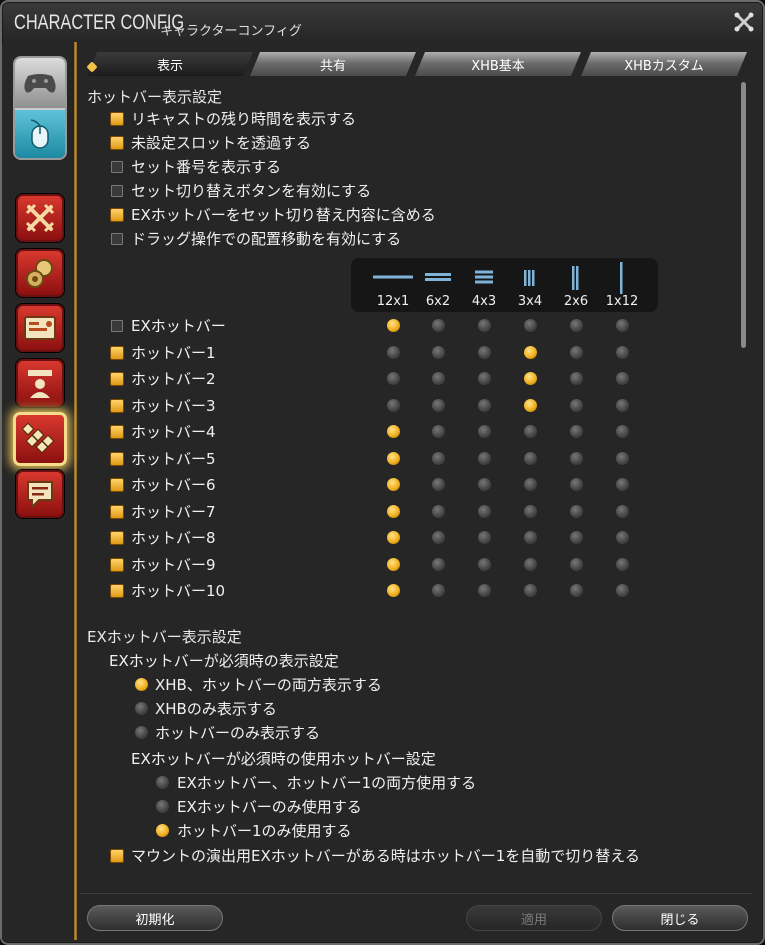  What do you see at coordinates (534, 918) in the screenshot?
I see `apply-button: 適用` at bounding box center [534, 918].